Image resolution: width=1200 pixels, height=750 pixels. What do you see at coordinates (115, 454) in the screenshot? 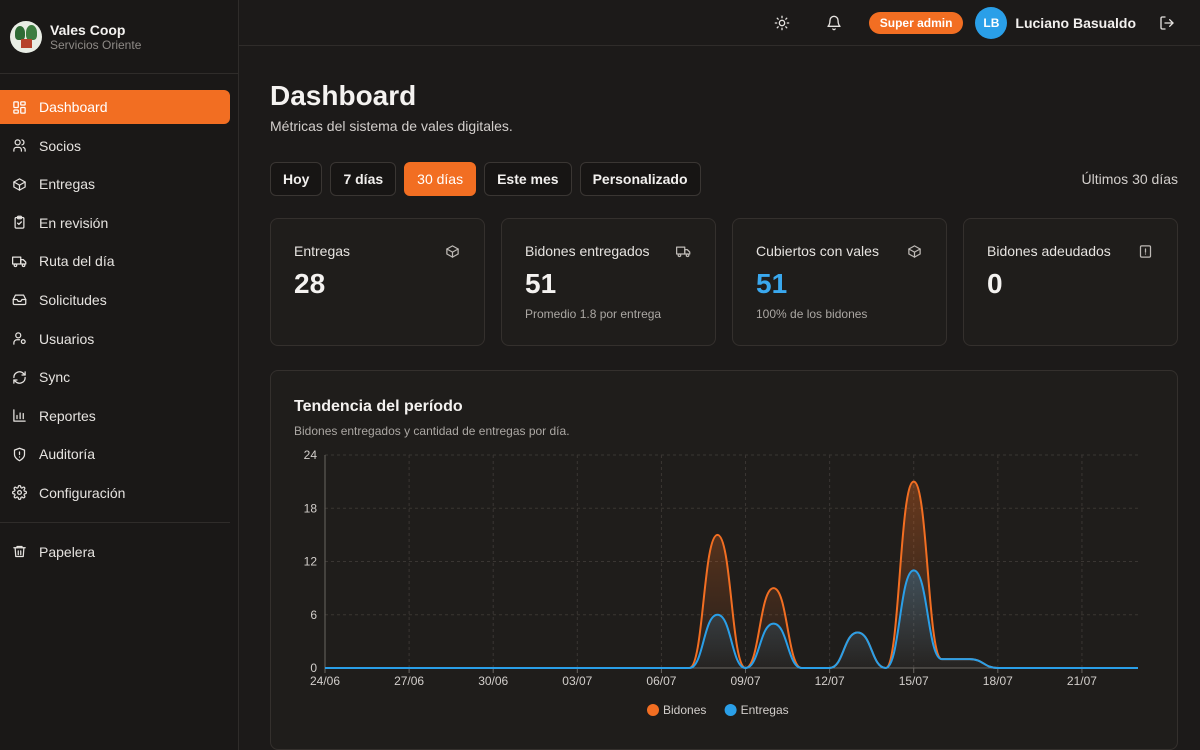
I see `sidebar-item-auditoria: Auditoría` at bounding box center [115, 454].